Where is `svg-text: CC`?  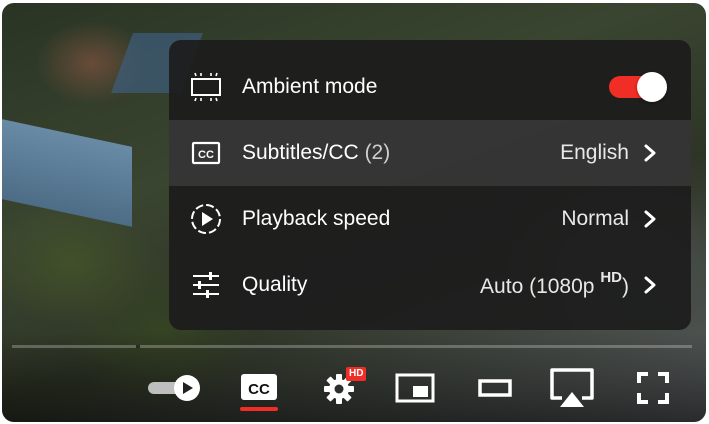
svg-text: CC is located at coordinates (206, 155).